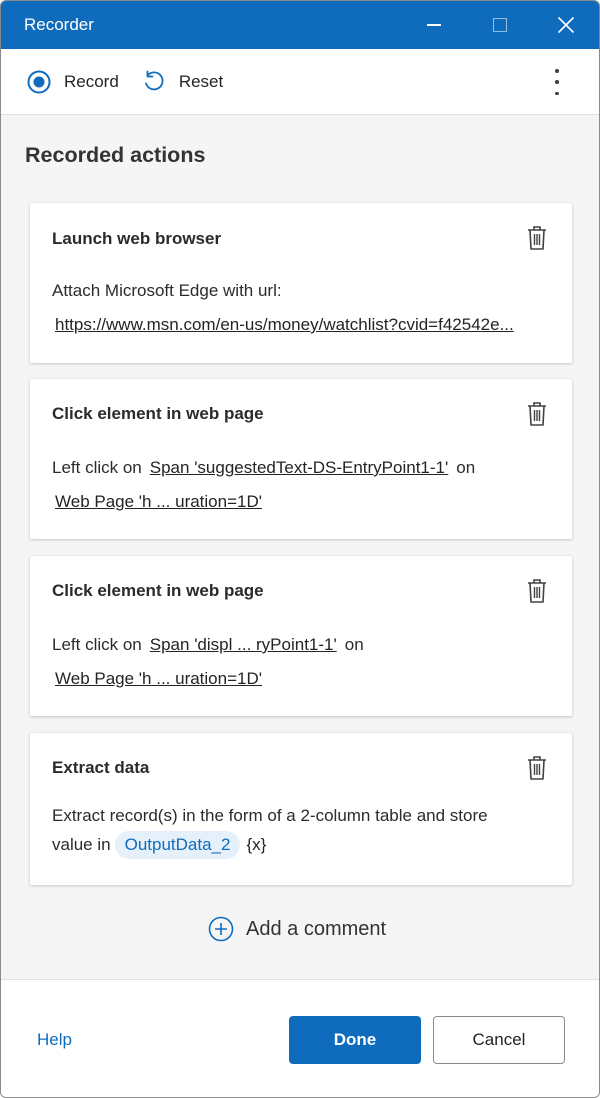  I want to click on title-bar: Recorder, so click(300, 25).